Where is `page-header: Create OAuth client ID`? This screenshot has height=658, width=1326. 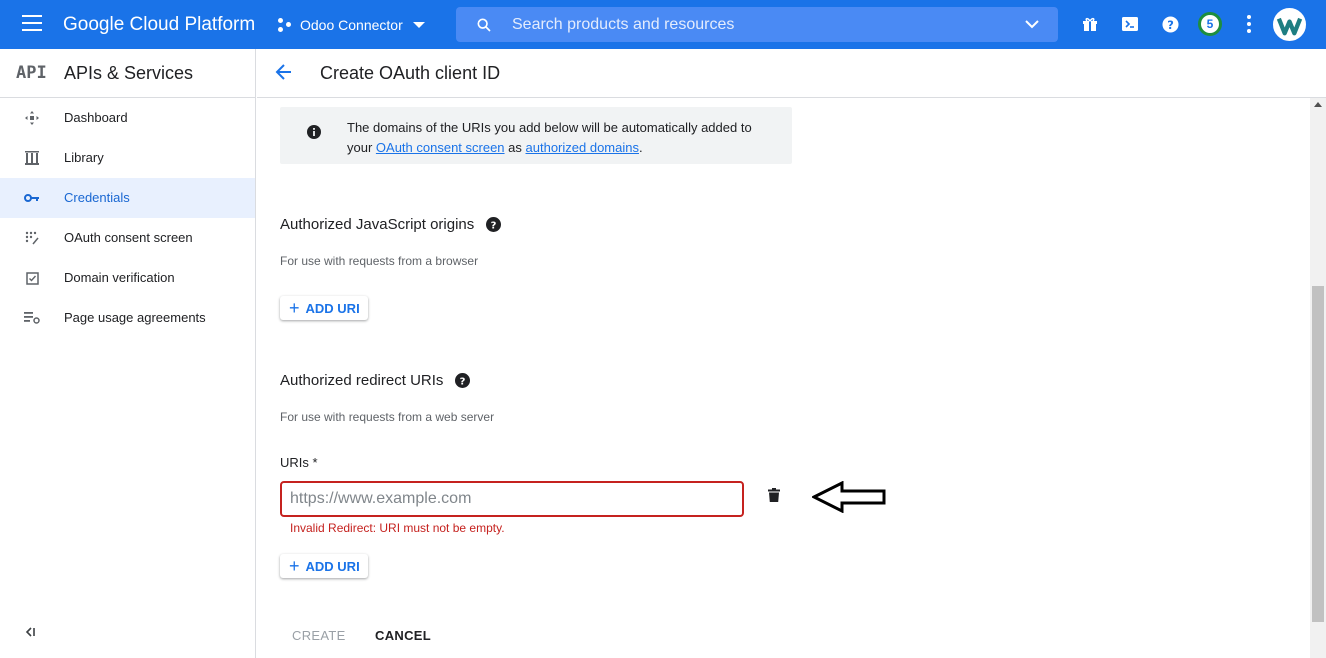
page-header: Create OAuth client ID is located at coordinates (791, 73).